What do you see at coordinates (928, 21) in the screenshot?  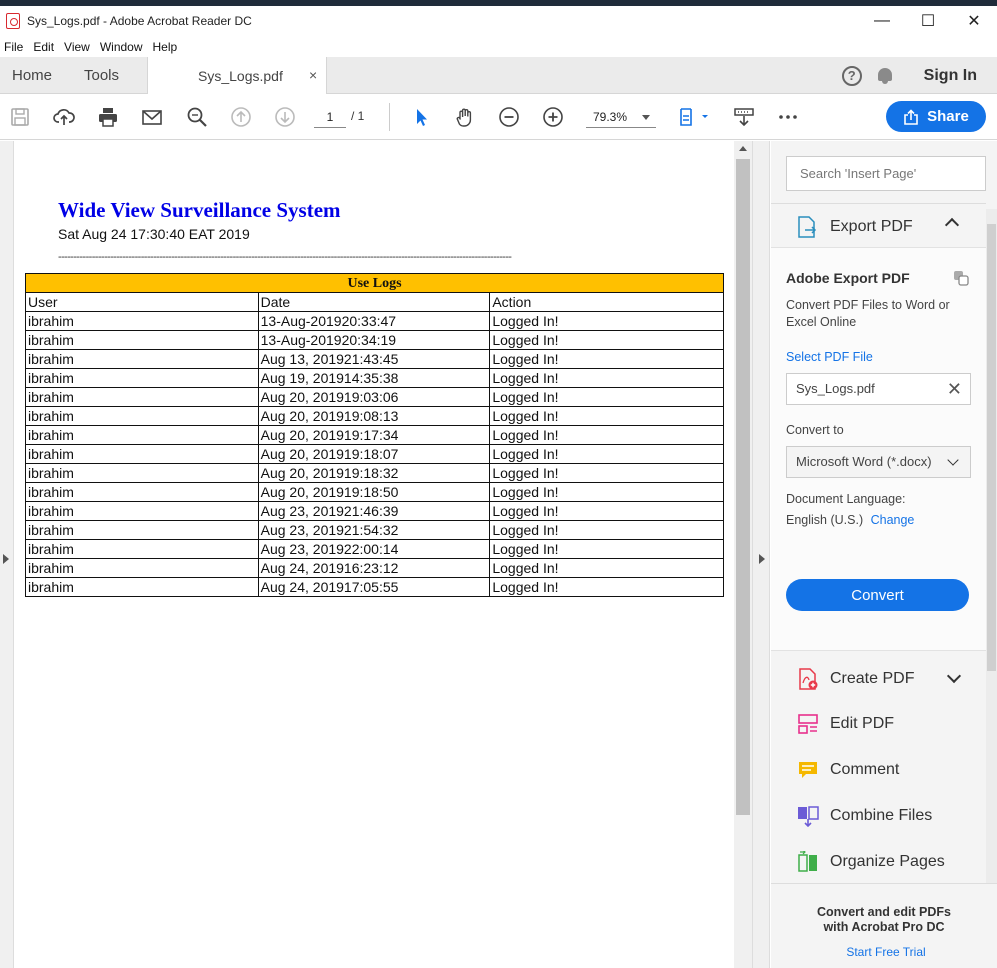 I see `maximize-button: ☐` at bounding box center [928, 21].